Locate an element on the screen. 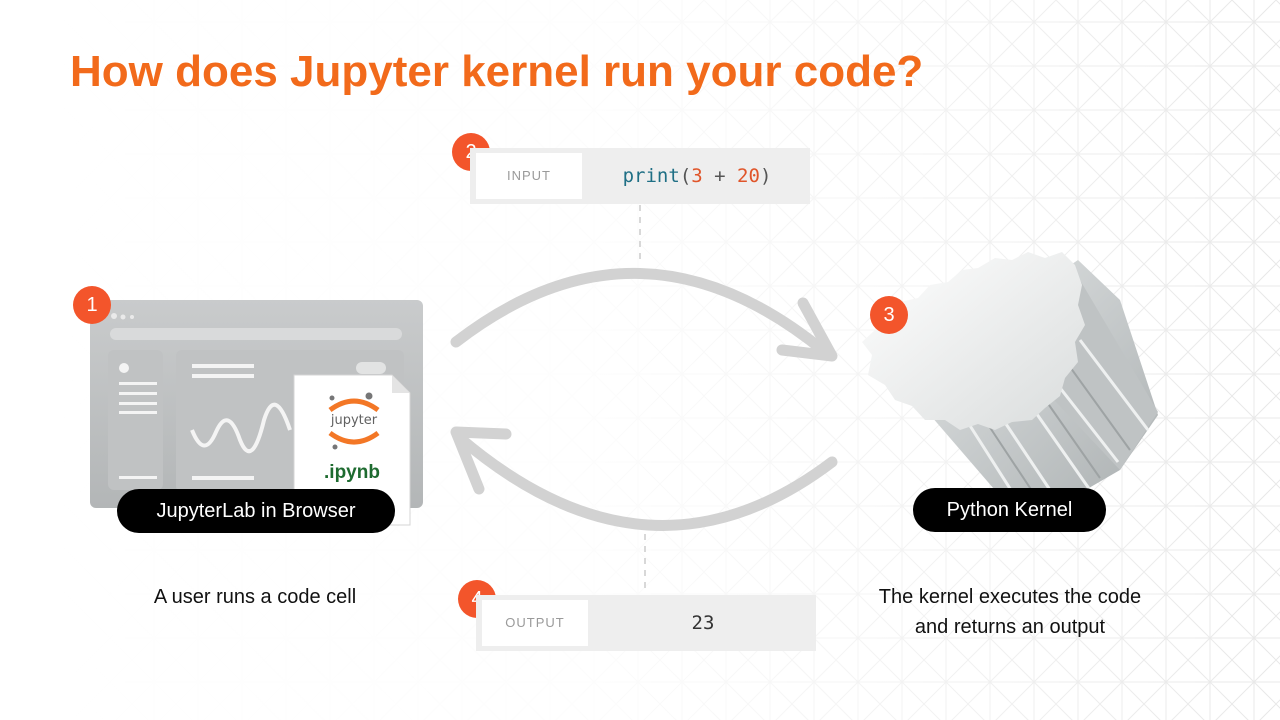 This screenshot has height=720, width=1280. kernel-caption-line-1: The kernel executes the code is located at coordinates (1010, 597).